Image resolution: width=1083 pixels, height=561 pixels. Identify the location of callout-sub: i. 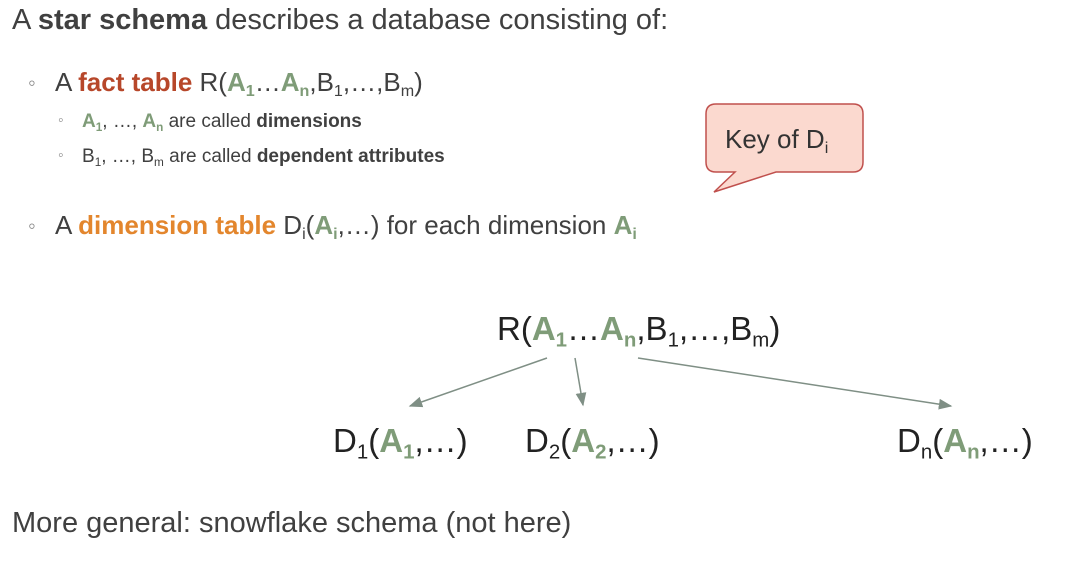
(826, 148).